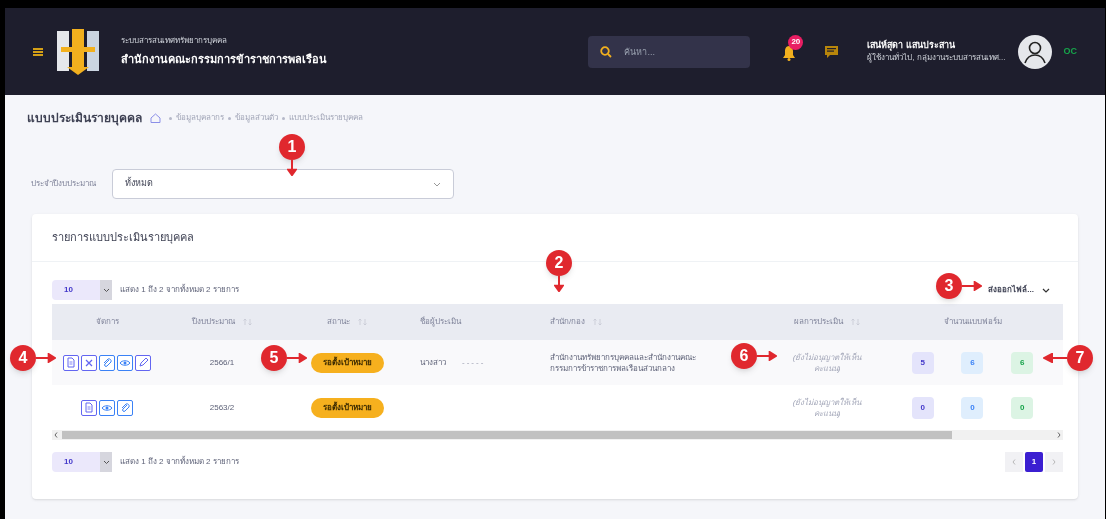 Image resolution: width=1106 pixels, height=519 pixels. Describe the element at coordinates (89, 362) in the screenshot. I see `cross-button` at that location.